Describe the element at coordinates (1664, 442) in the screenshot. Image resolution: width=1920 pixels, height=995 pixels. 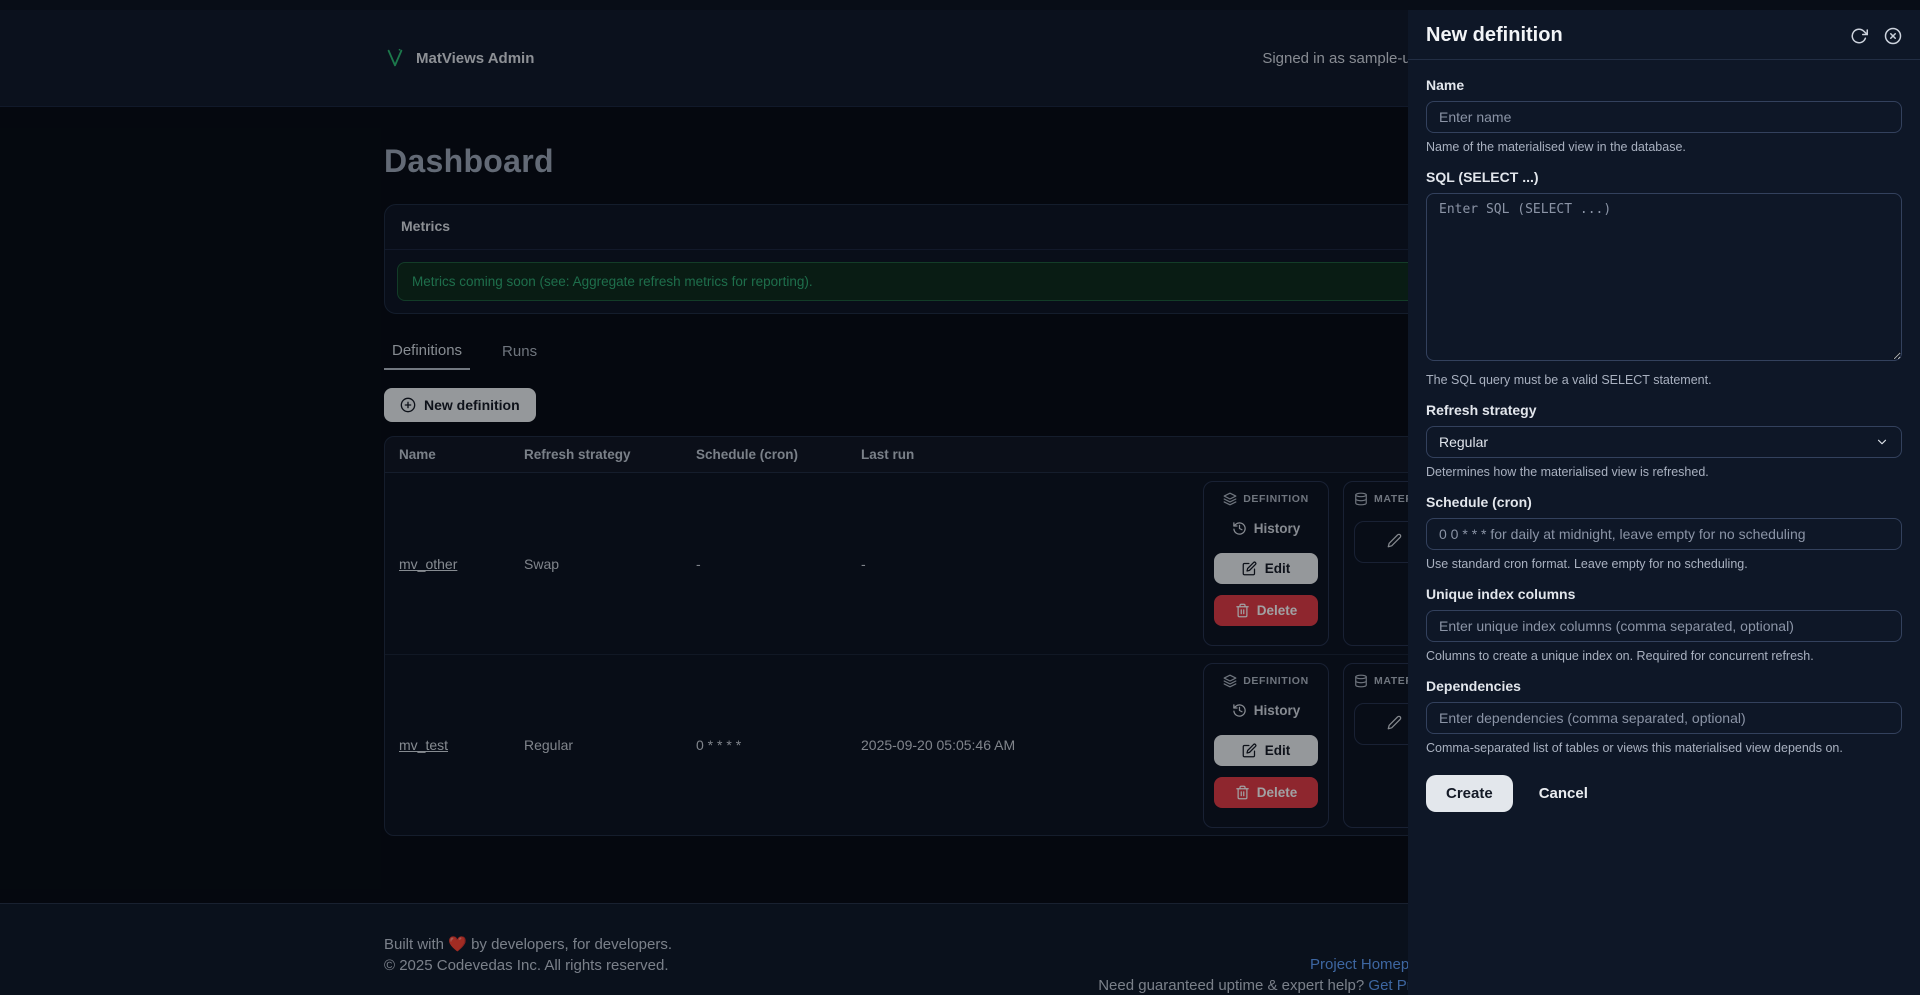
I see `refresh-strategy-select: Regular` at that location.